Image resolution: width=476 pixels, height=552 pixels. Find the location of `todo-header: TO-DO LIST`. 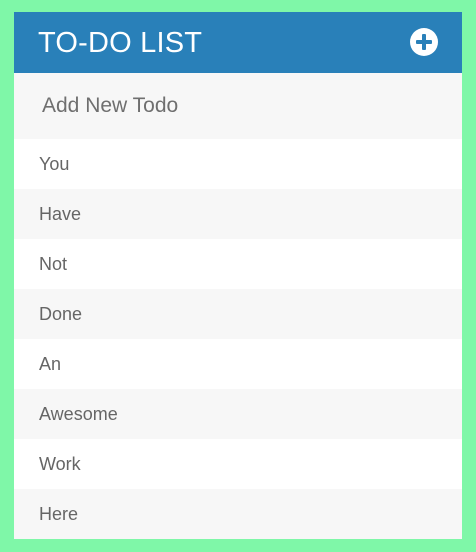

todo-header: TO-DO LIST is located at coordinates (238, 42).